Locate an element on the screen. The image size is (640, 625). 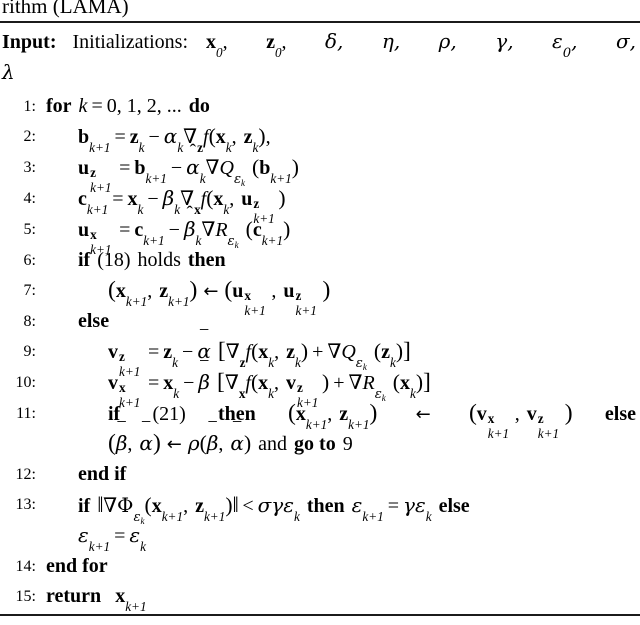
line-11-row-2: (β̅,α̅)←ρ(β̅,α̅)andgo to9 is located at coordinates (230, 443).